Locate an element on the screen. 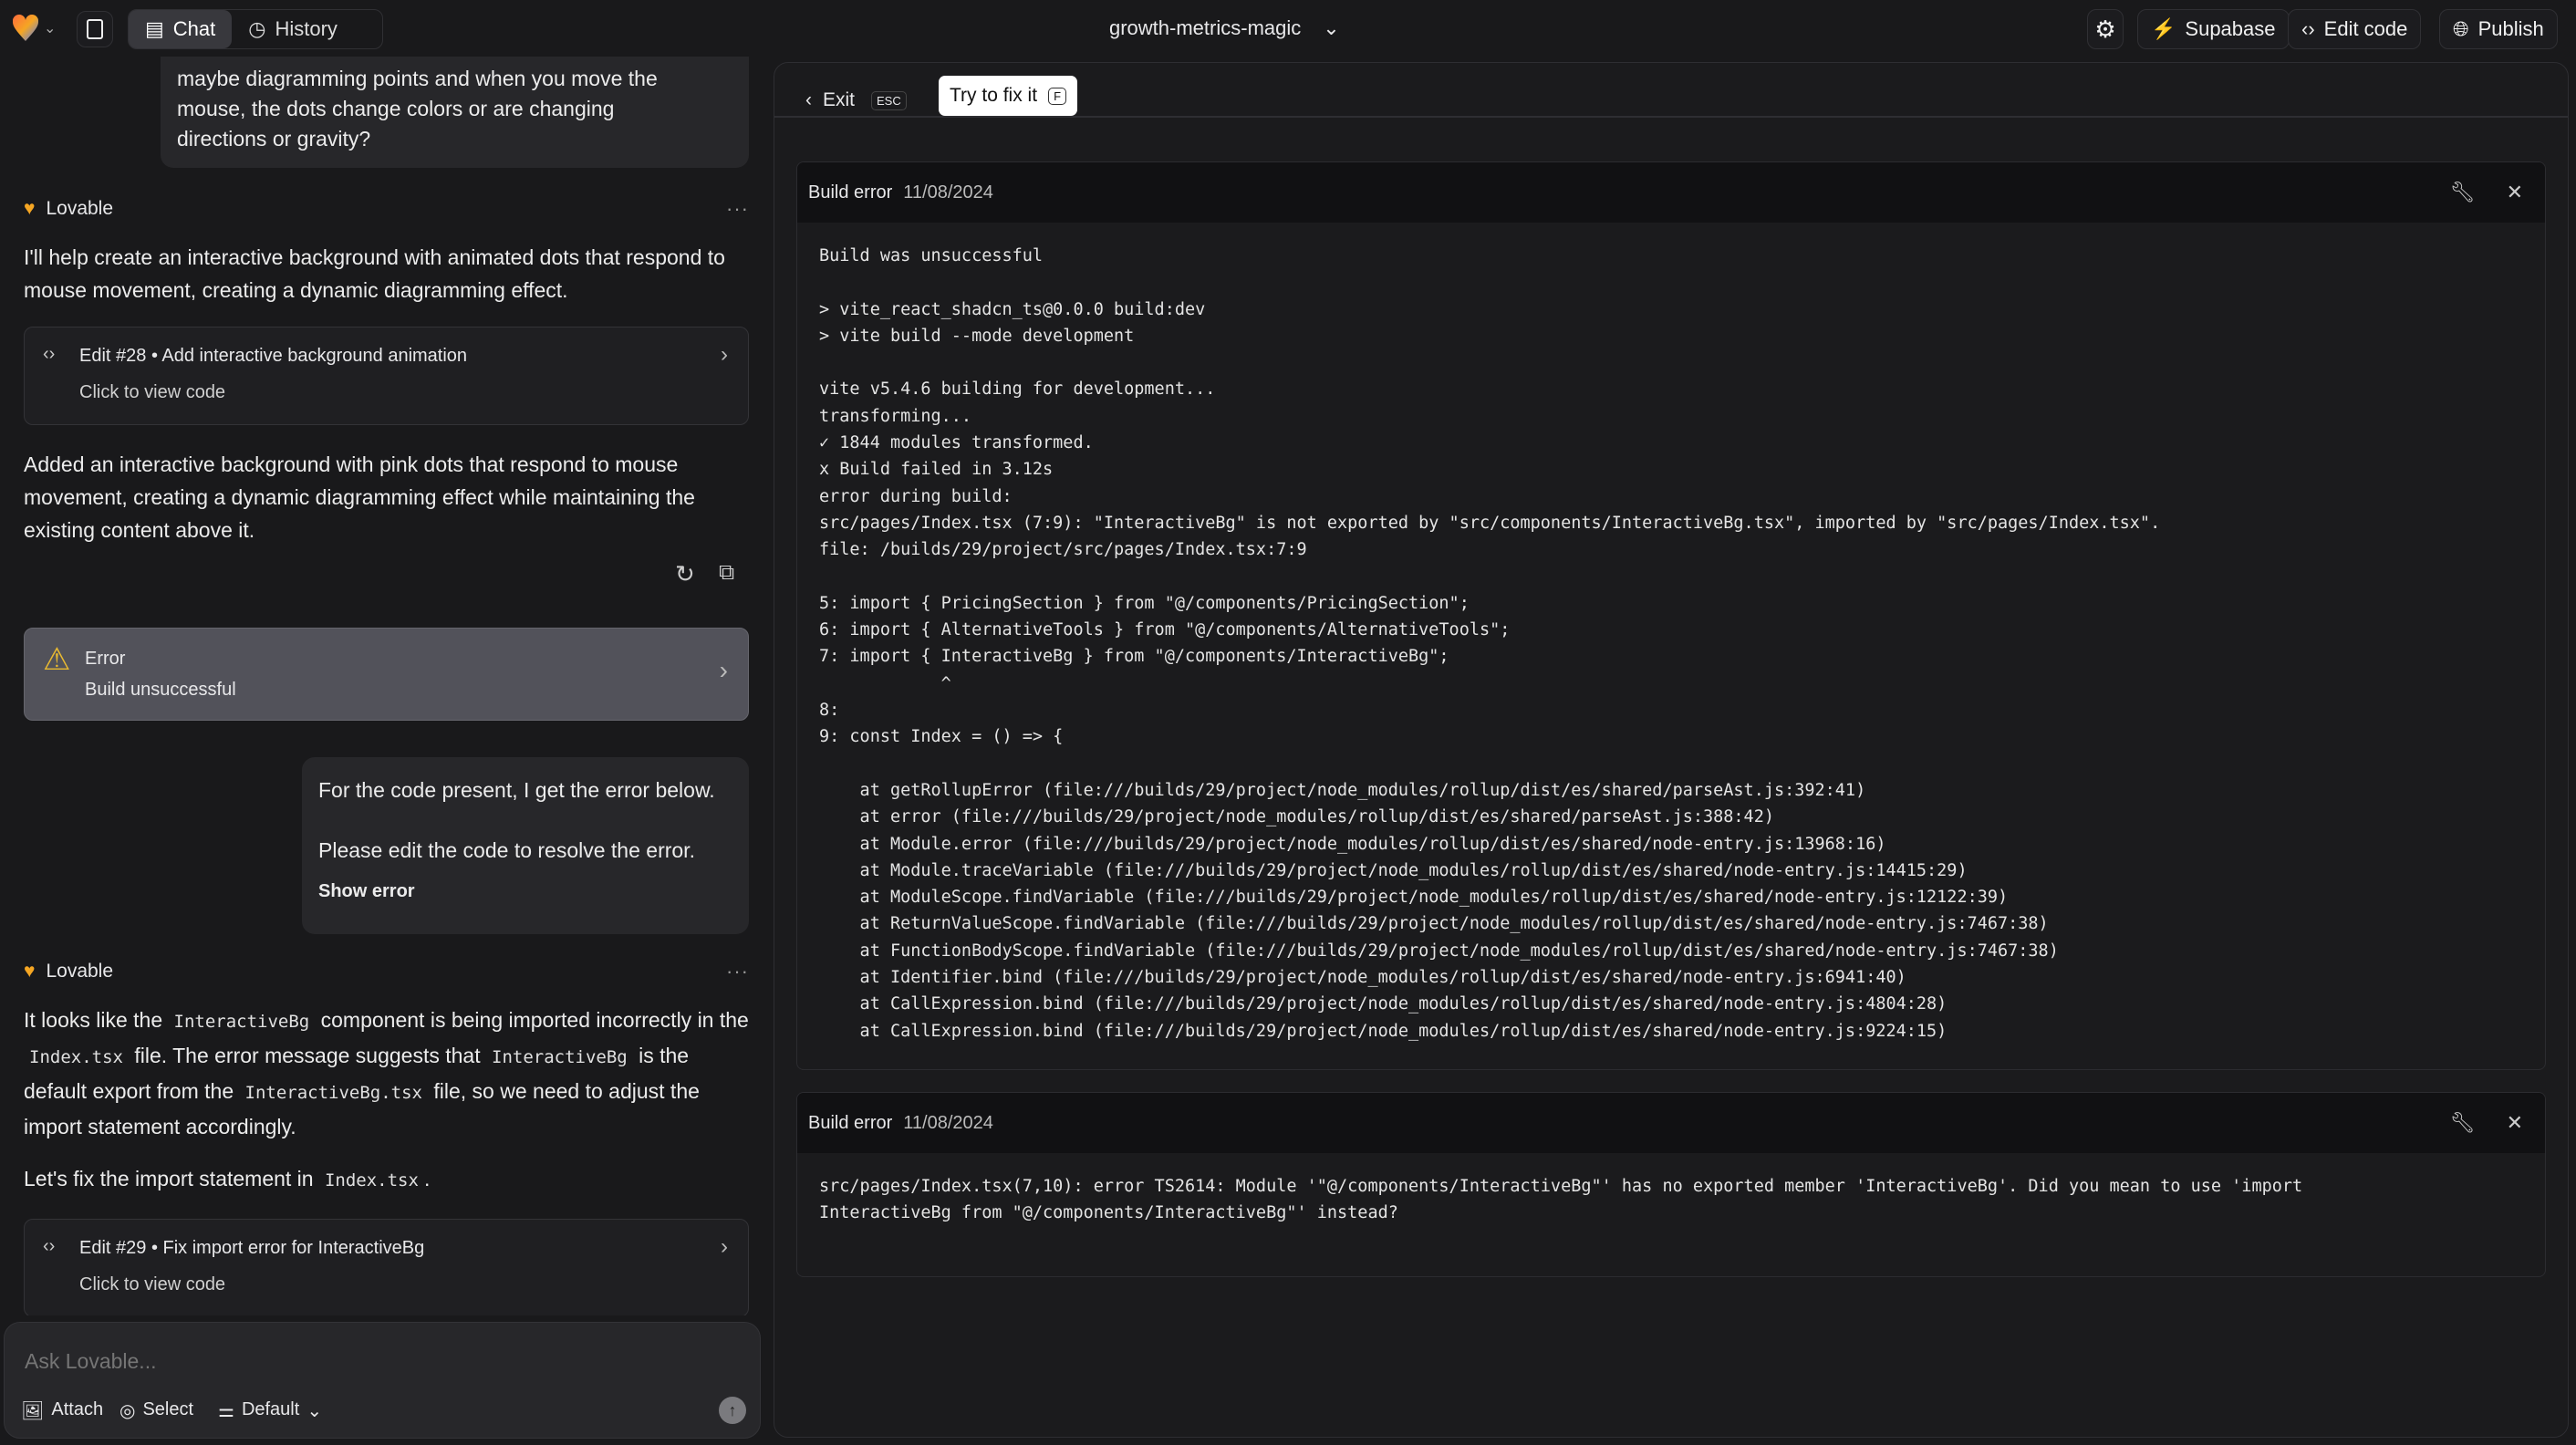 The image size is (2576, 1445). project-selector: growth-metrics-magic ⌄ is located at coordinates (1224, 28).